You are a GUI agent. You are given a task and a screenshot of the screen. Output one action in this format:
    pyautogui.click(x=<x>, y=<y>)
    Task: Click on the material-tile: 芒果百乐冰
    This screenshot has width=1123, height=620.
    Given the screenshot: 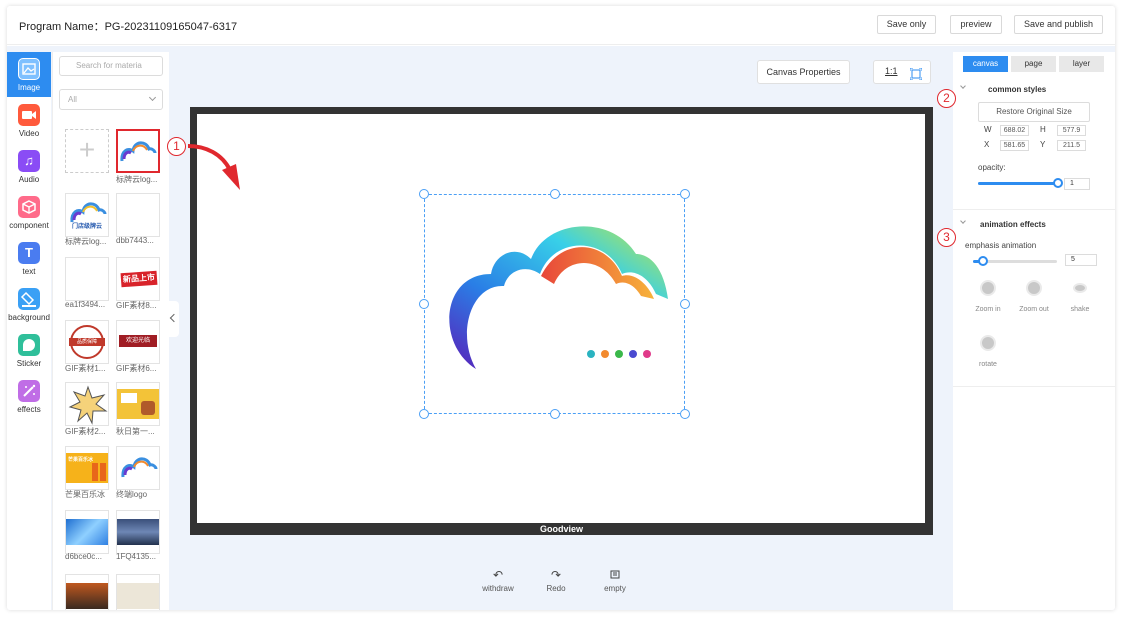 What is the action you would take?
    pyautogui.click(x=87, y=468)
    